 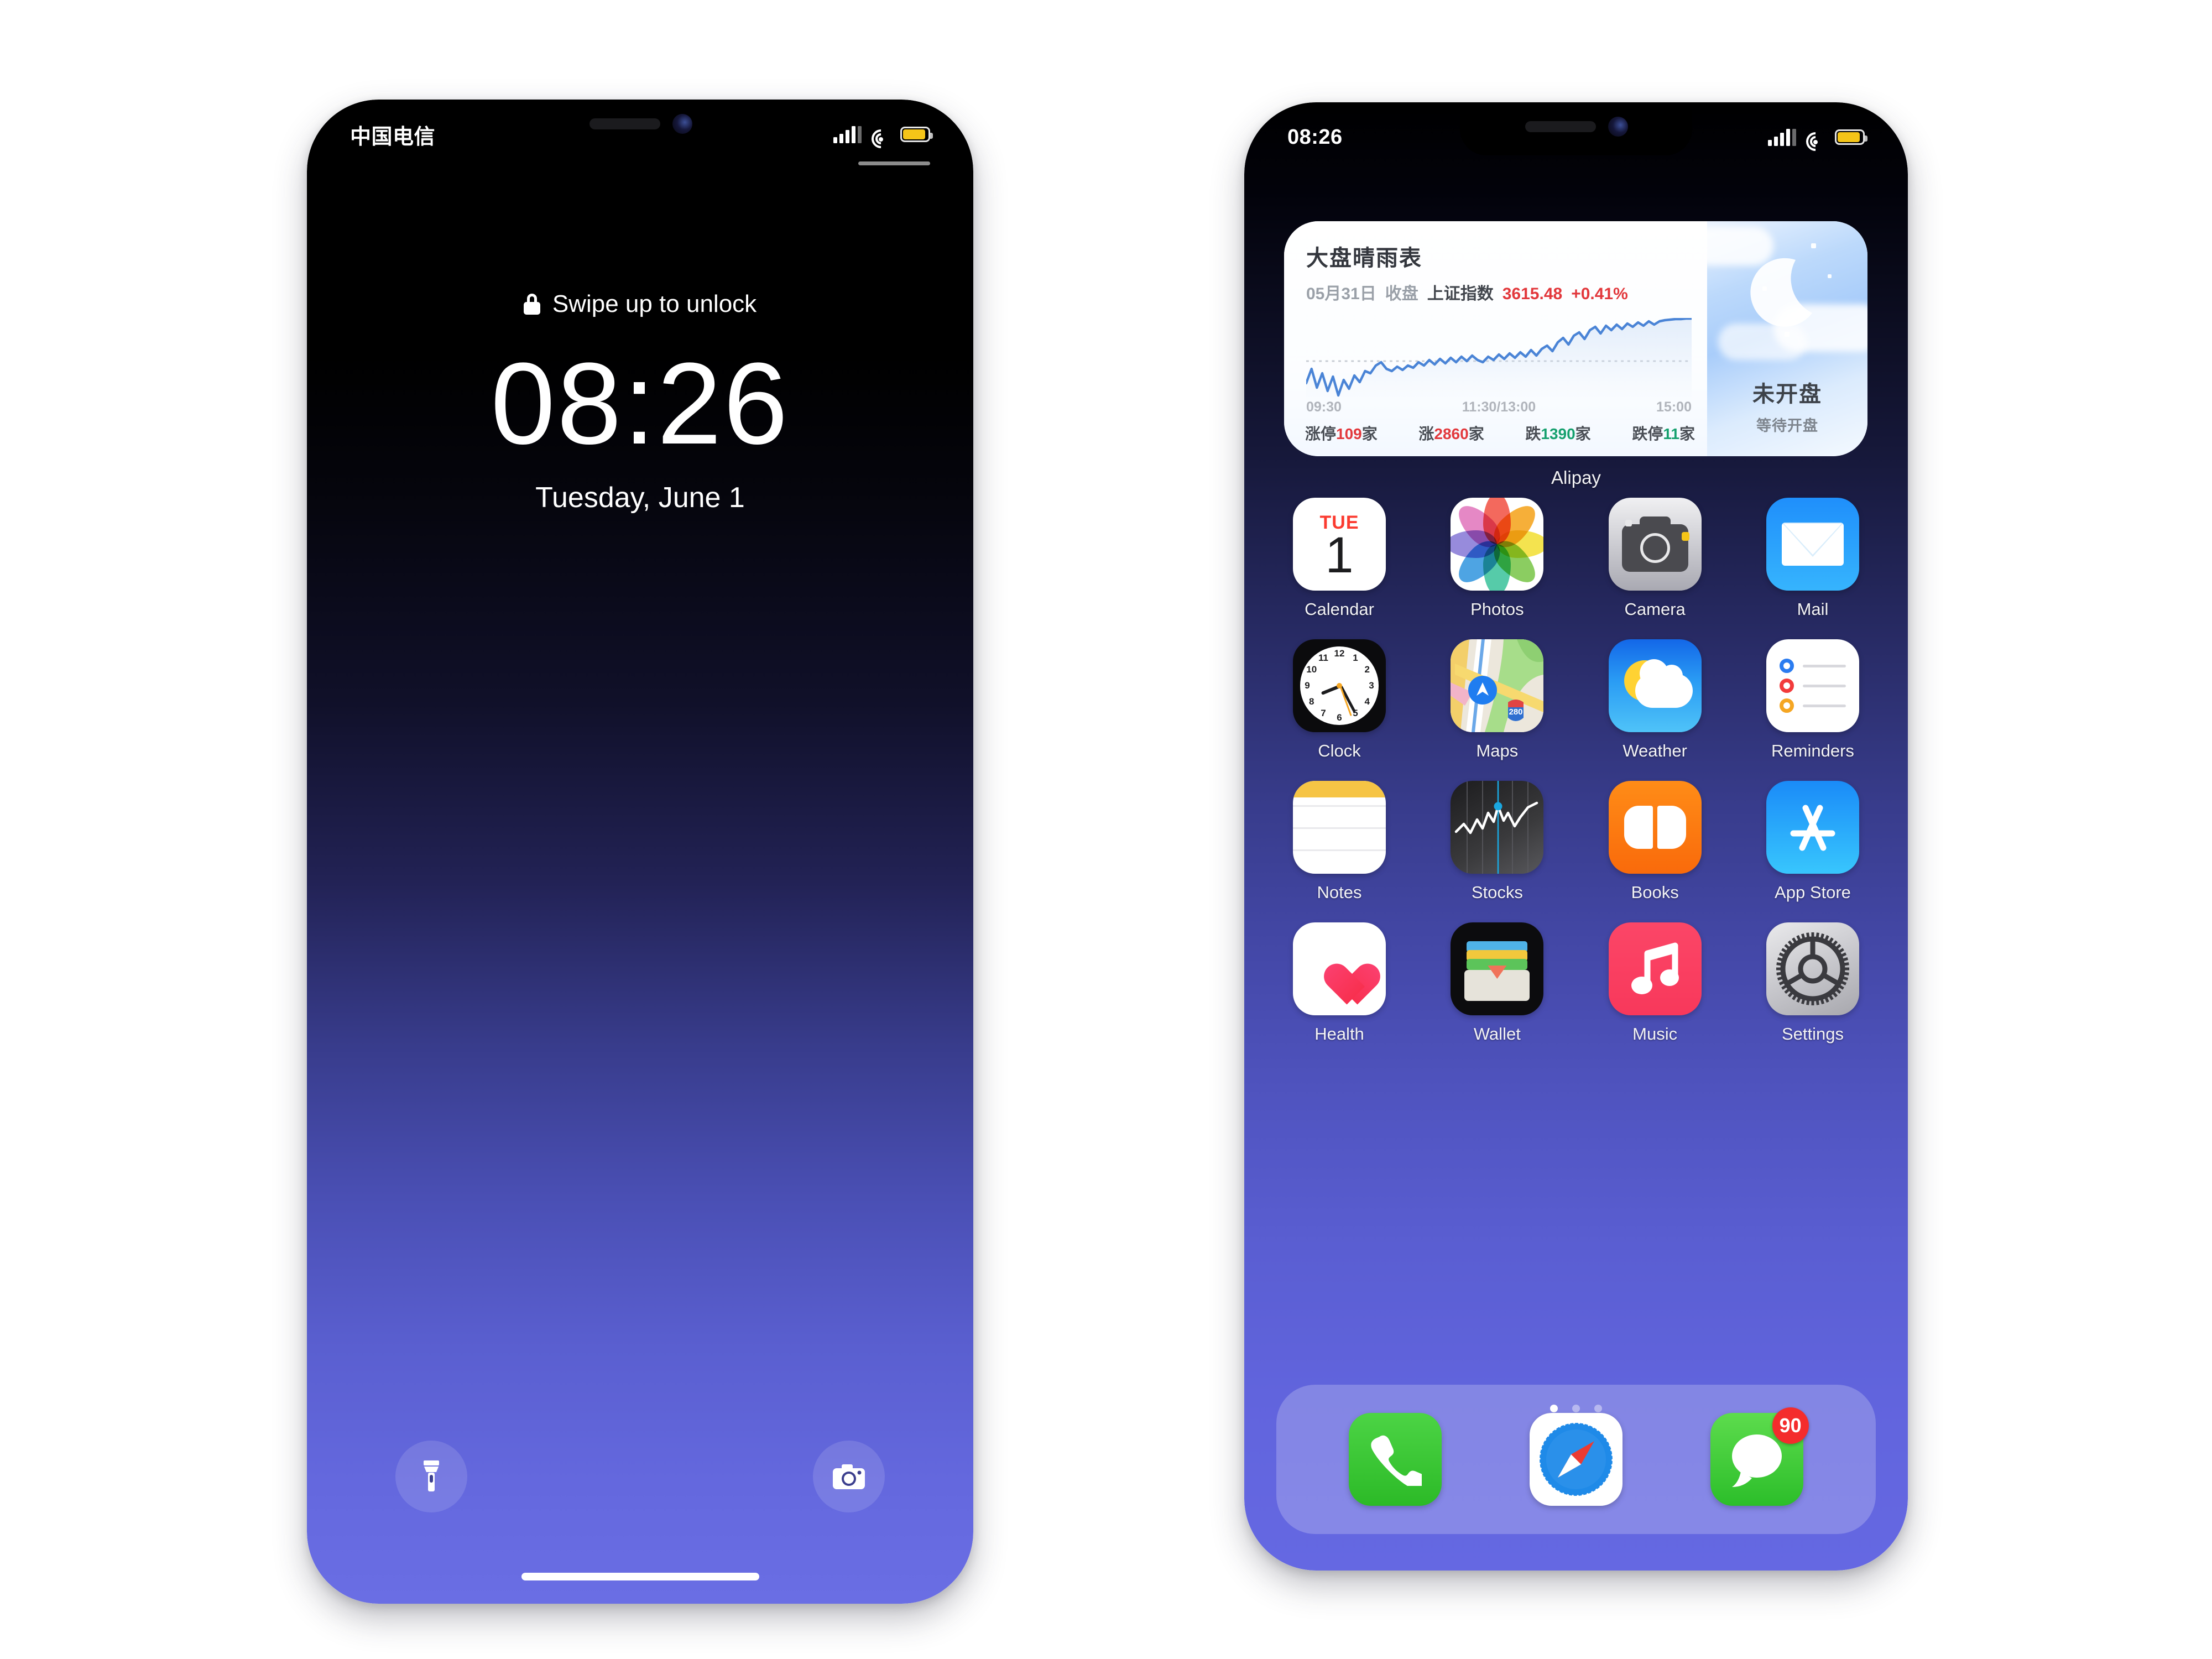 I want to click on app-label: Wallet, so click(x=1497, y=1034).